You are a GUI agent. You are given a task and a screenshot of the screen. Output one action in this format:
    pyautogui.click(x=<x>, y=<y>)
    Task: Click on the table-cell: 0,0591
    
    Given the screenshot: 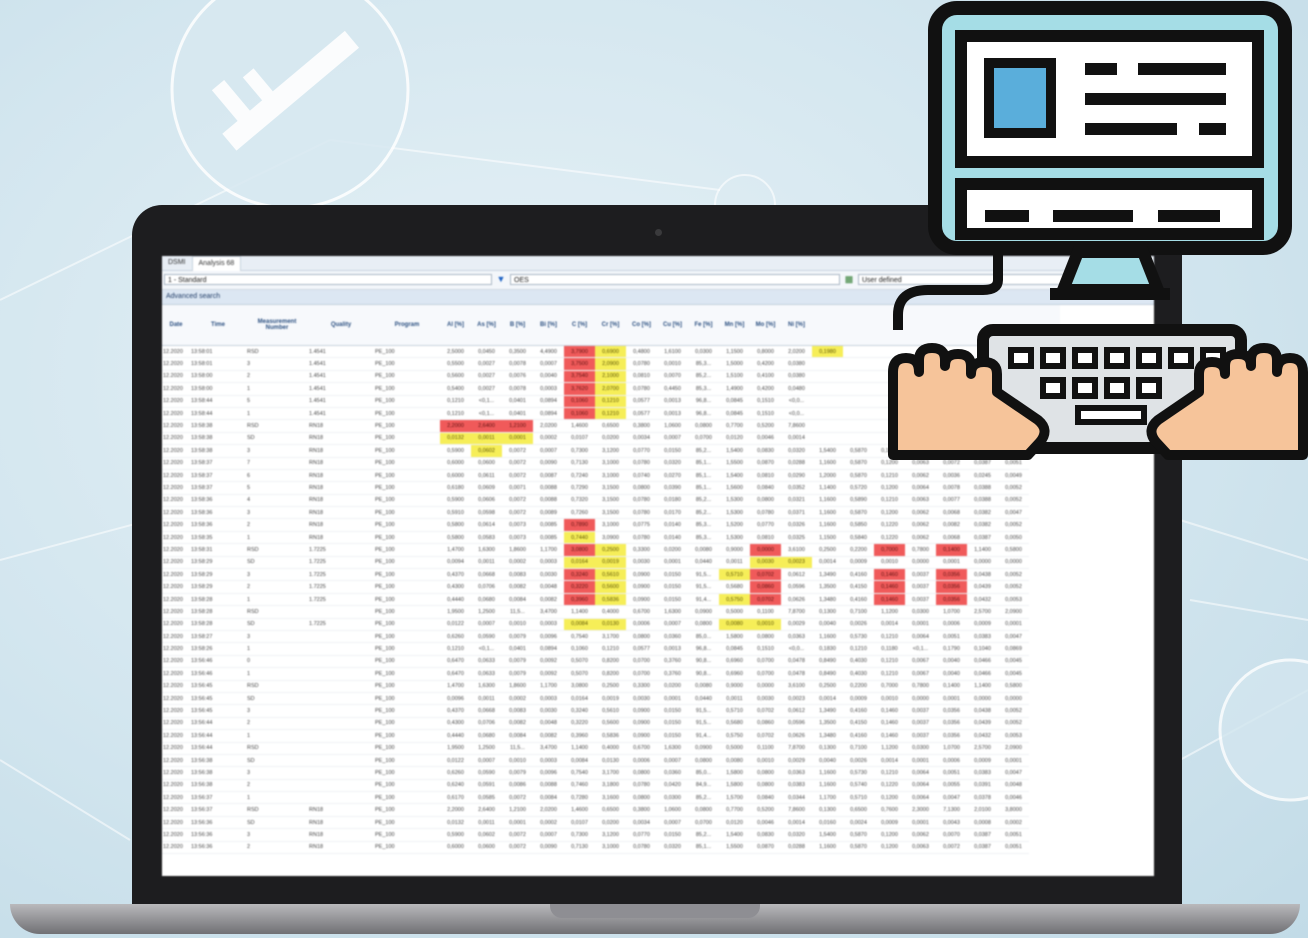 What is the action you would take?
    pyautogui.click(x=486, y=786)
    